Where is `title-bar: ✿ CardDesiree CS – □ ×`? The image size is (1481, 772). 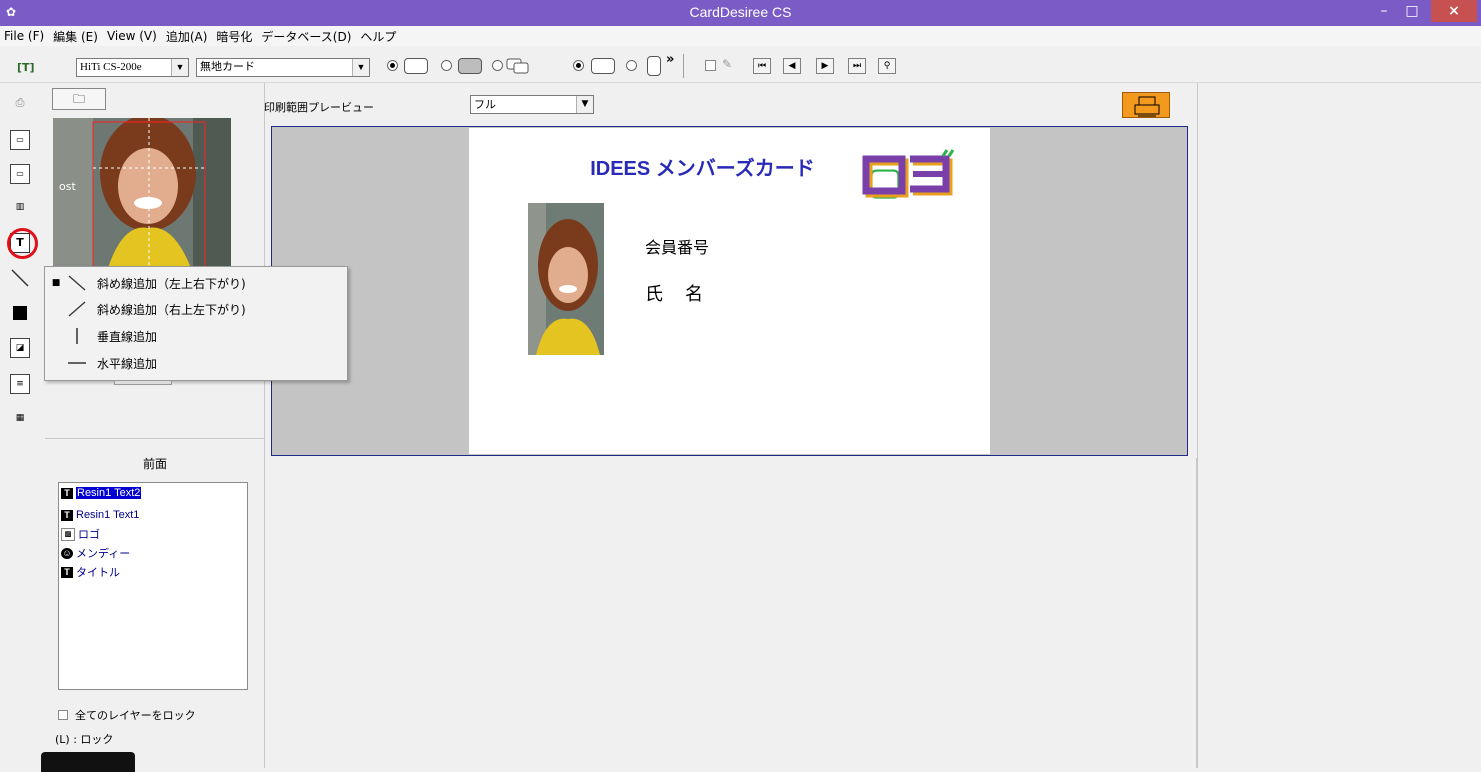 title-bar: ✿ CardDesiree CS – □ × is located at coordinates (740, 13).